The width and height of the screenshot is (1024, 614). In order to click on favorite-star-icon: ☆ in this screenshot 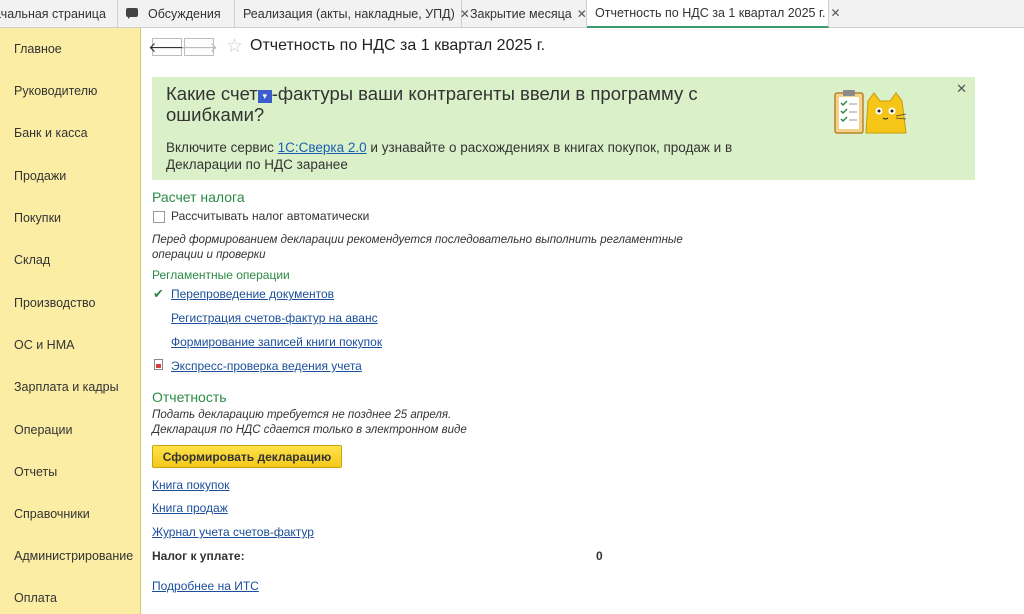, I will do `click(234, 46)`.